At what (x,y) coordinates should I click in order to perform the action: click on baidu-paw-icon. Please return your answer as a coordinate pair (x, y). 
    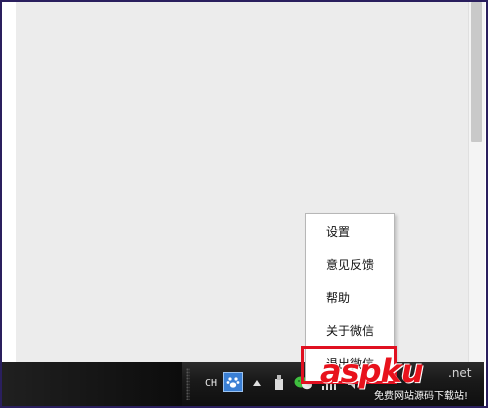
    Looking at the image, I should click on (233, 382).